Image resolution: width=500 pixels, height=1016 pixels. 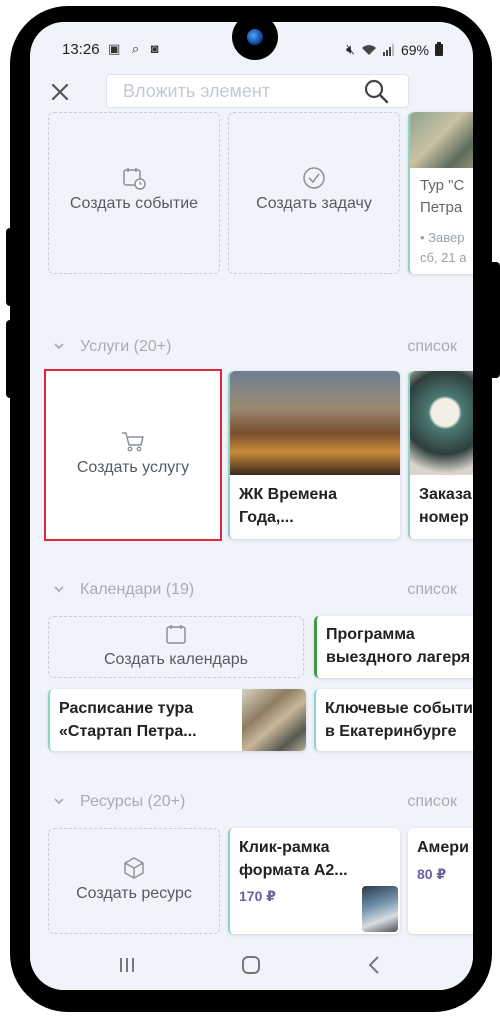 I want to click on tour-calendar-line1: Расписание тура, so click(x=126, y=708).